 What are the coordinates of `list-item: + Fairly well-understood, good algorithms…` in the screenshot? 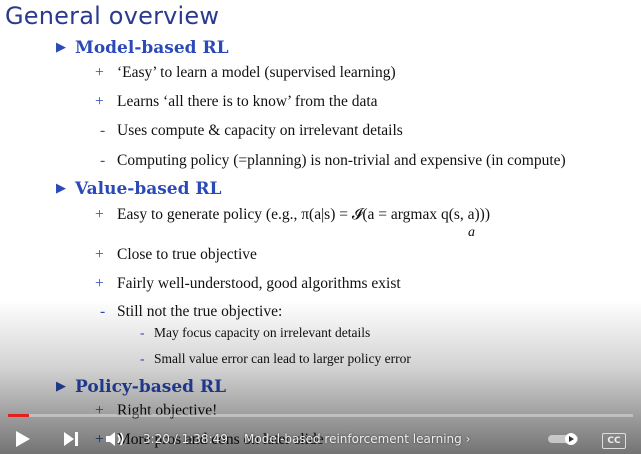 It's located at (248, 284).